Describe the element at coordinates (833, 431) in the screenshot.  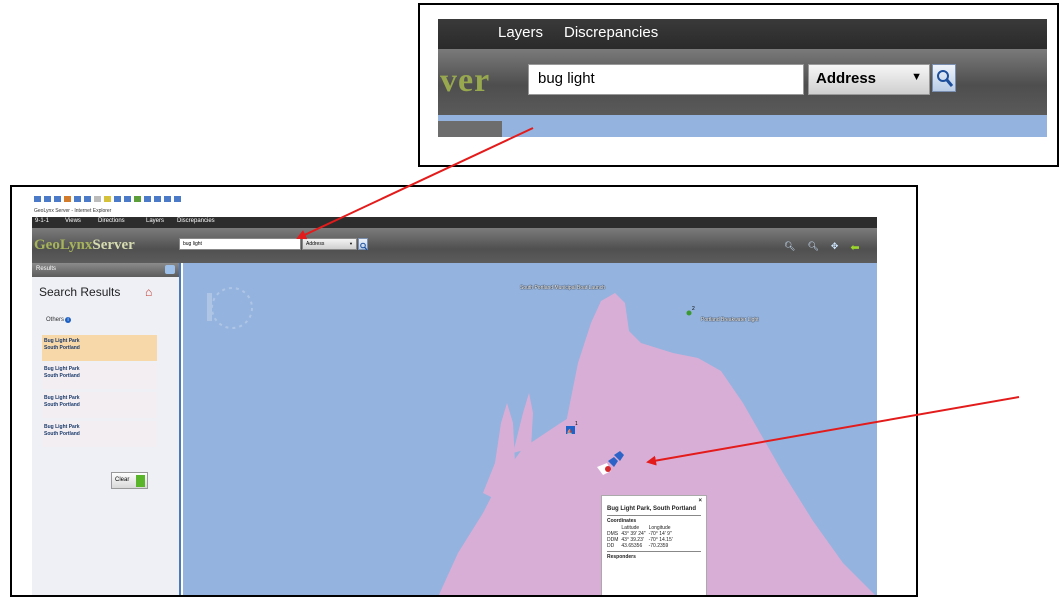
I see `arrow-to-map-pin` at that location.